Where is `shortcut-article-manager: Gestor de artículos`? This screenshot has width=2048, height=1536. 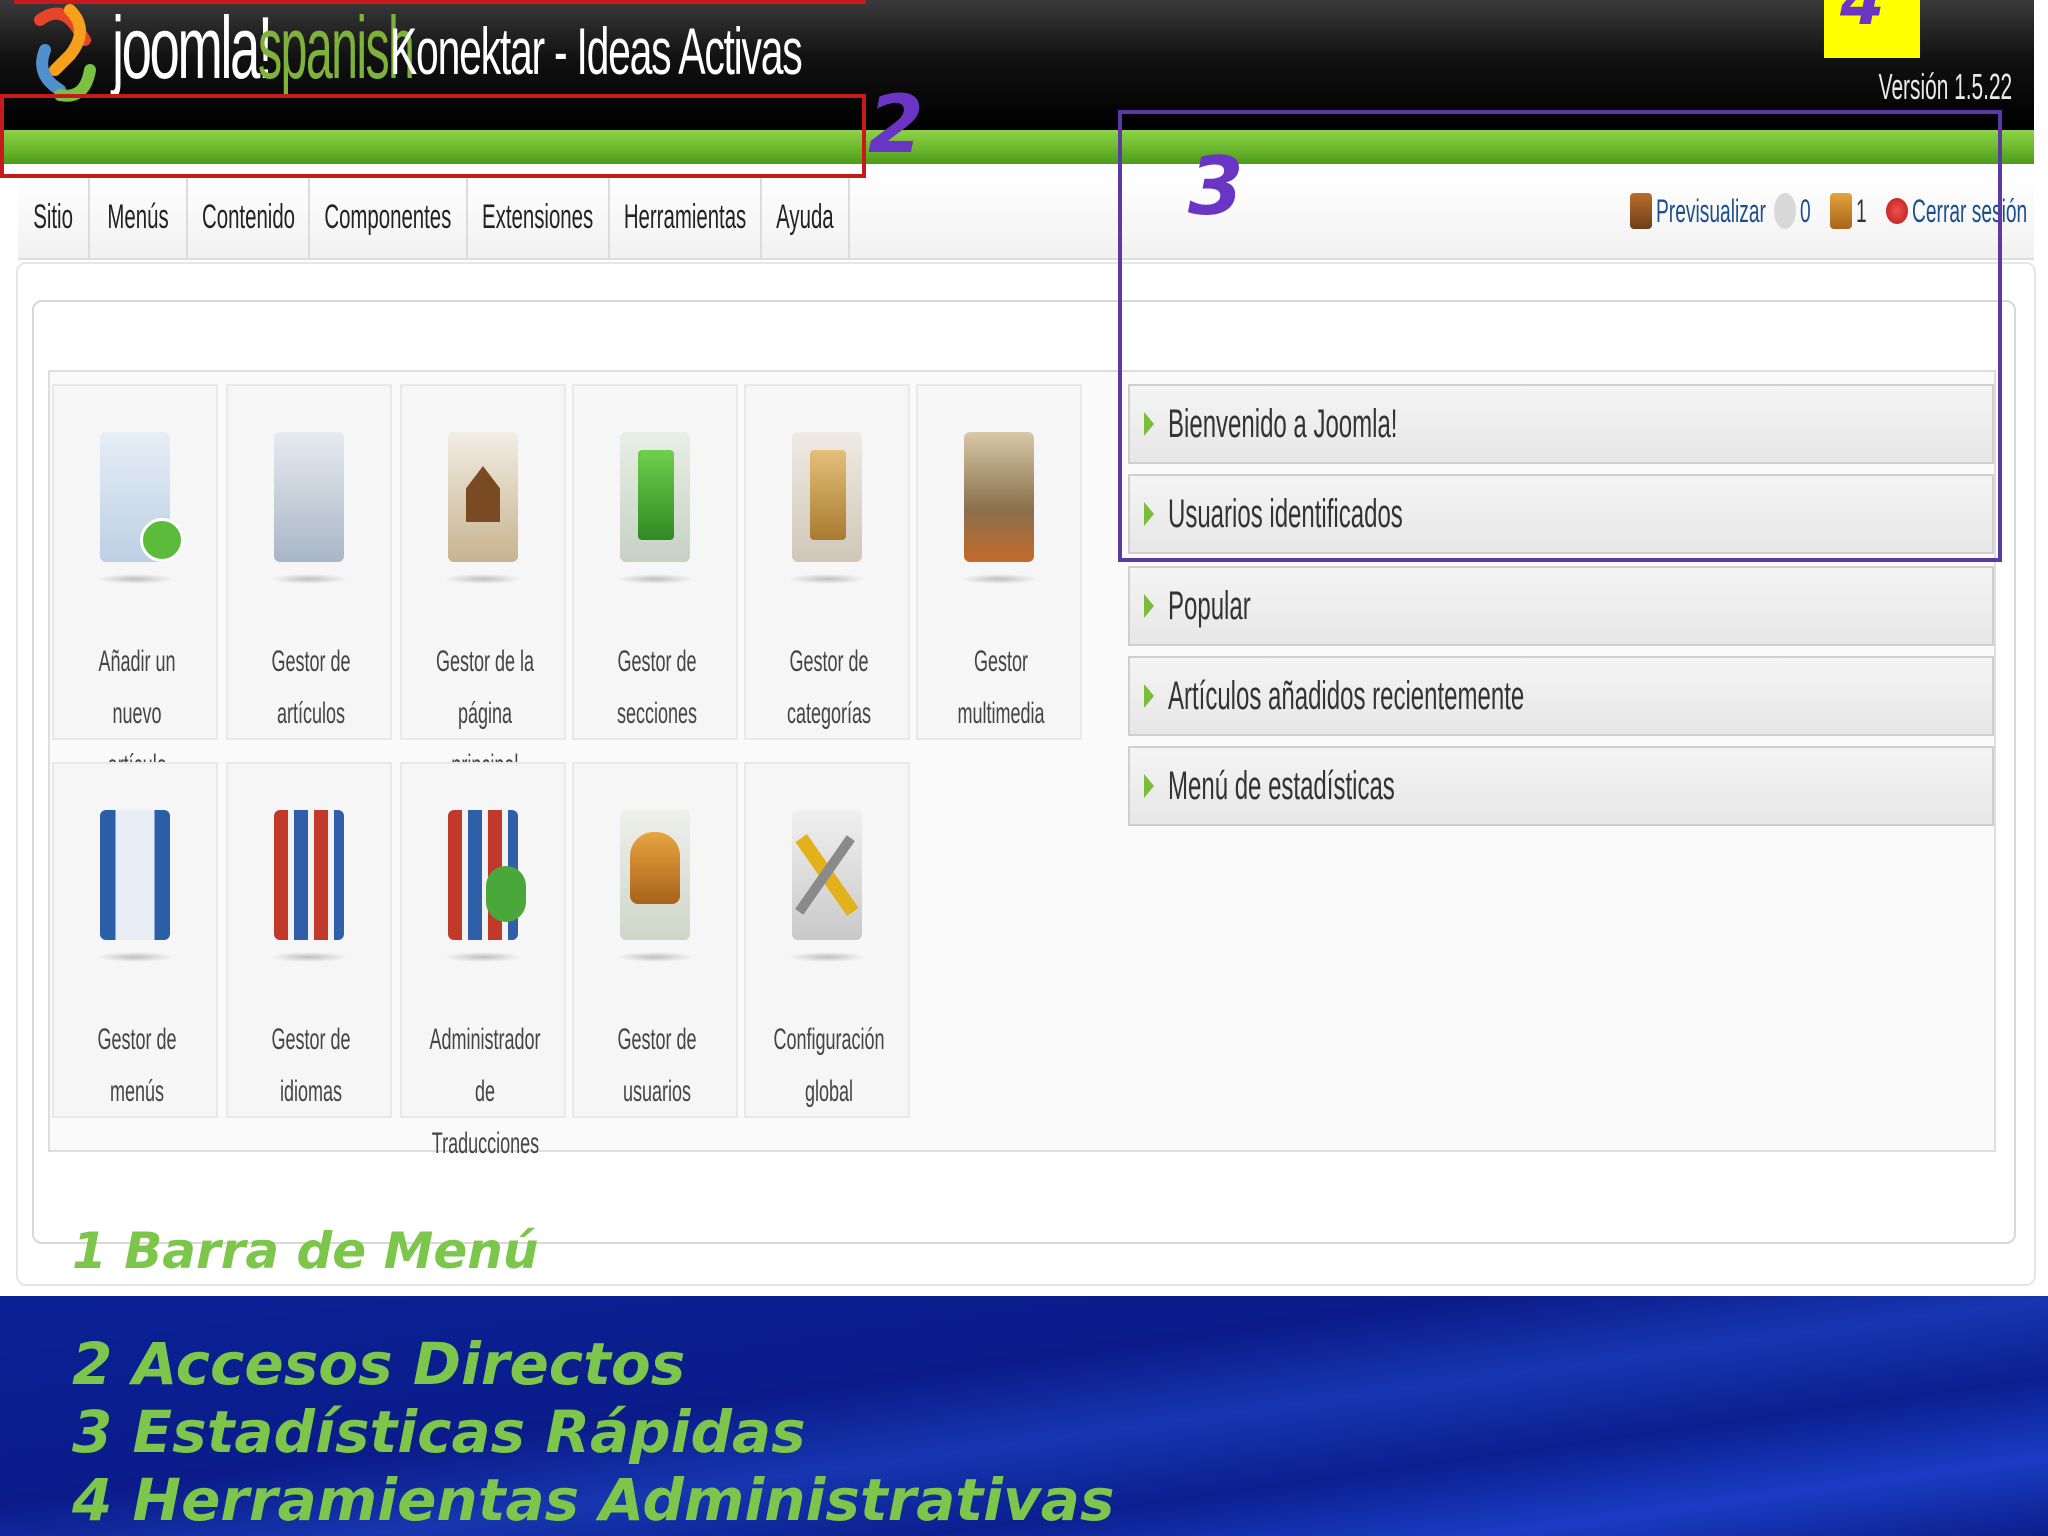 shortcut-article-manager: Gestor de artículos is located at coordinates (309, 562).